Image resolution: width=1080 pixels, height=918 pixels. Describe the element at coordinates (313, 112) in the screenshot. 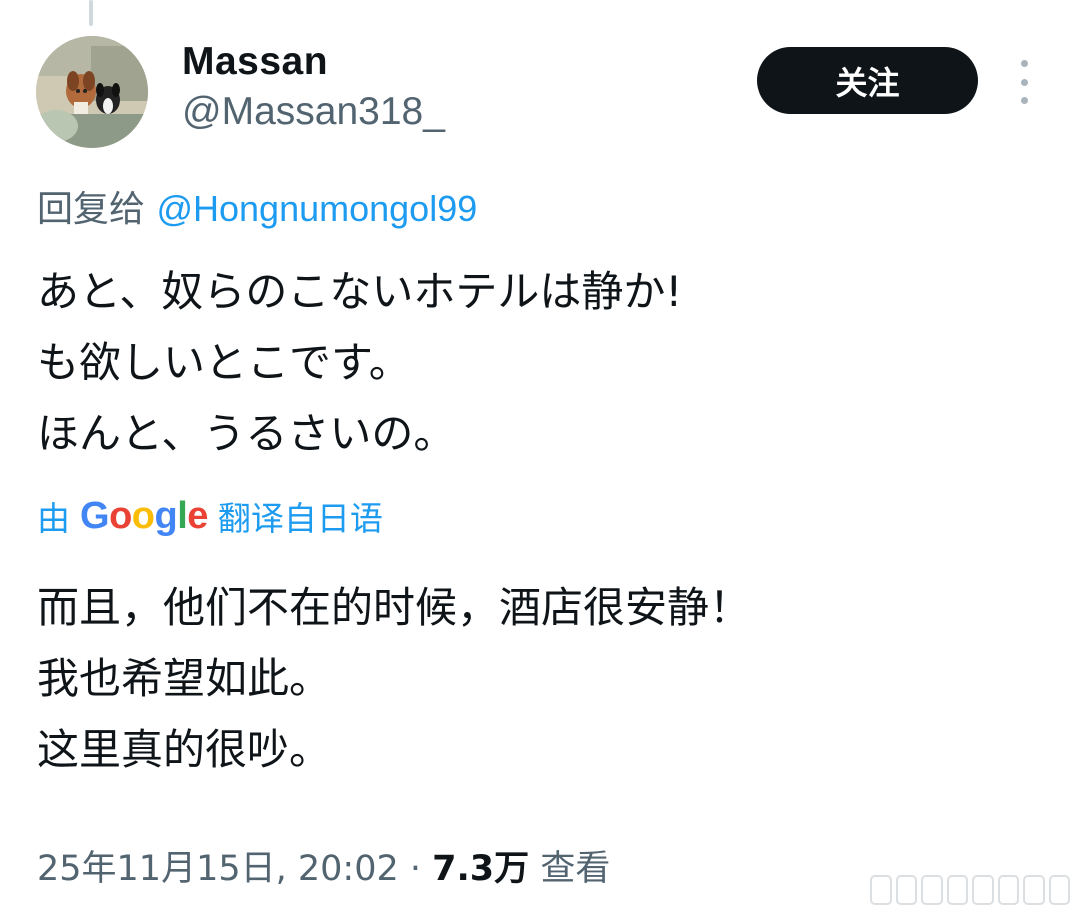

I see `author-handle: @Massan318_` at that location.